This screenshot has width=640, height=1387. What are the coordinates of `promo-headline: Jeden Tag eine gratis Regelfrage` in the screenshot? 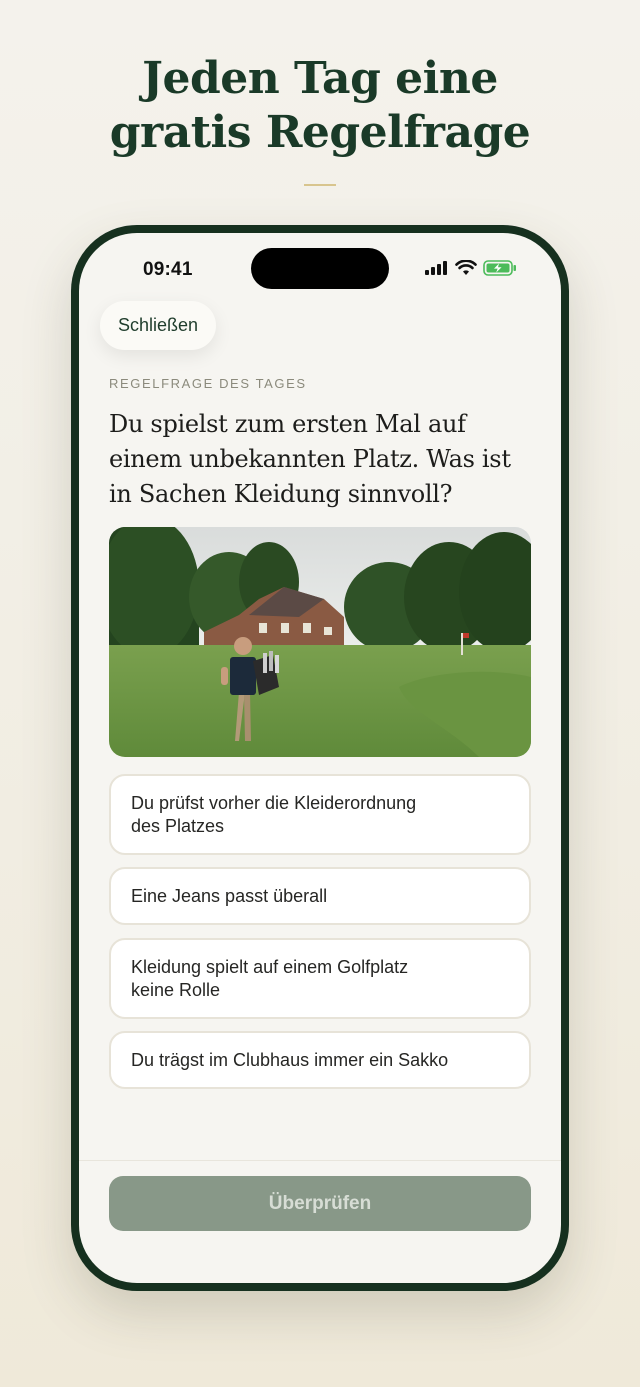 It's located at (320, 106).